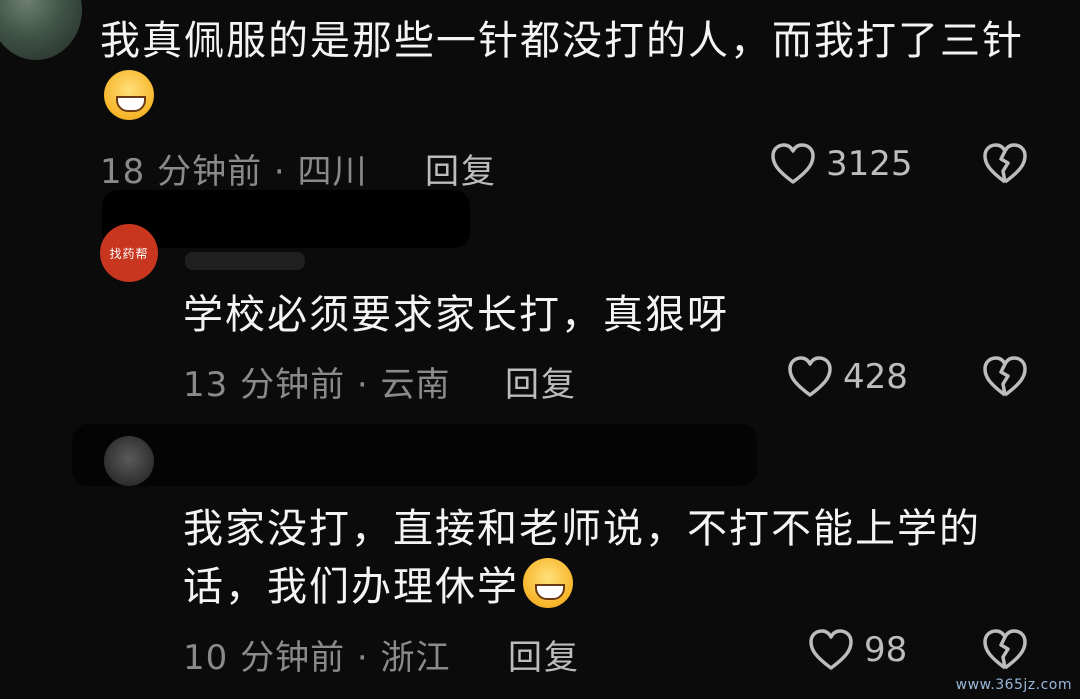 This screenshot has width=1080, height=699. What do you see at coordinates (857, 650) in the screenshot?
I see `like-button: 98` at bounding box center [857, 650].